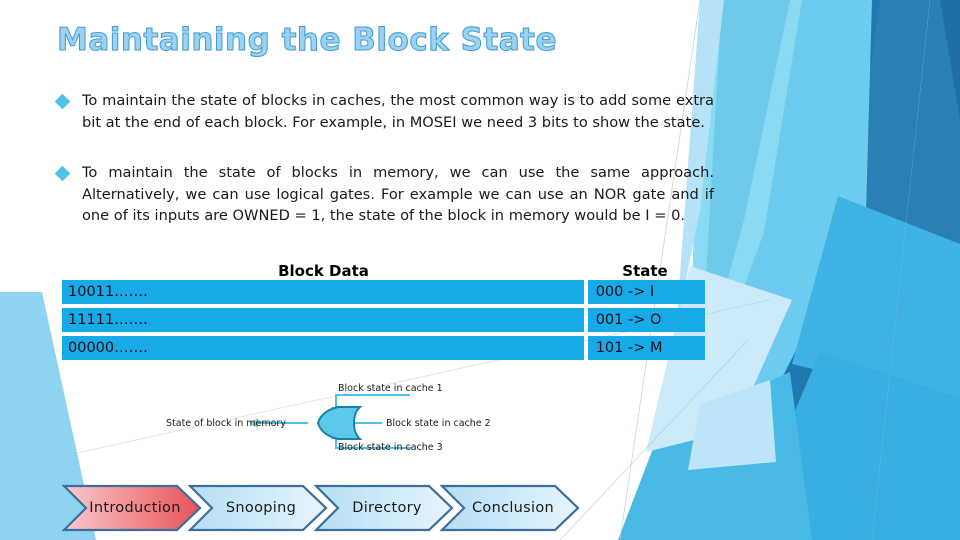  What do you see at coordinates (645, 271) in the screenshot?
I see `column-header-state: State` at bounding box center [645, 271].